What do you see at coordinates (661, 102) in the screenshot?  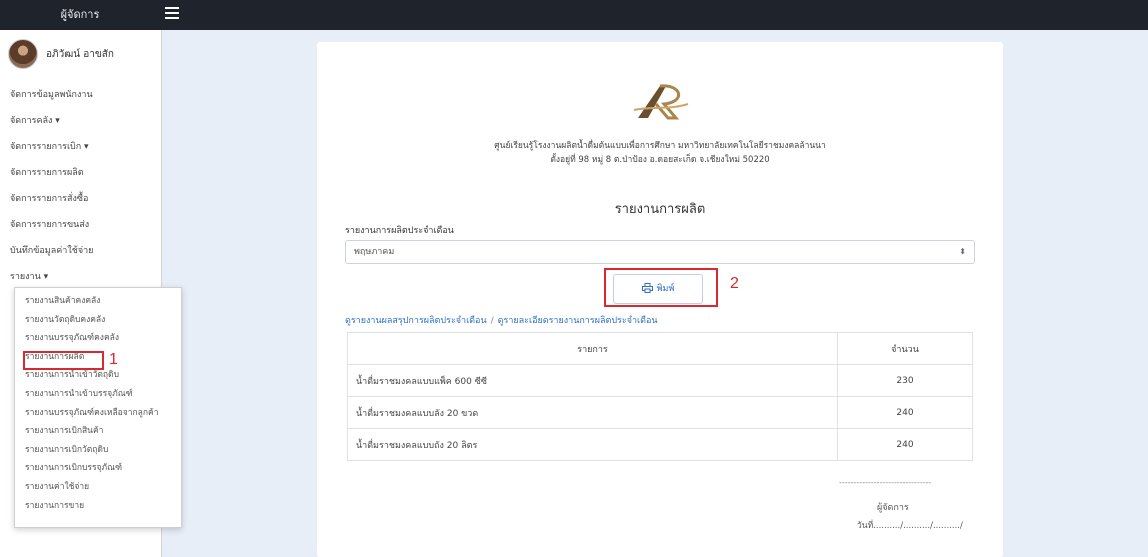 I see `rmutl-logo-icon` at bounding box center [661, 102].